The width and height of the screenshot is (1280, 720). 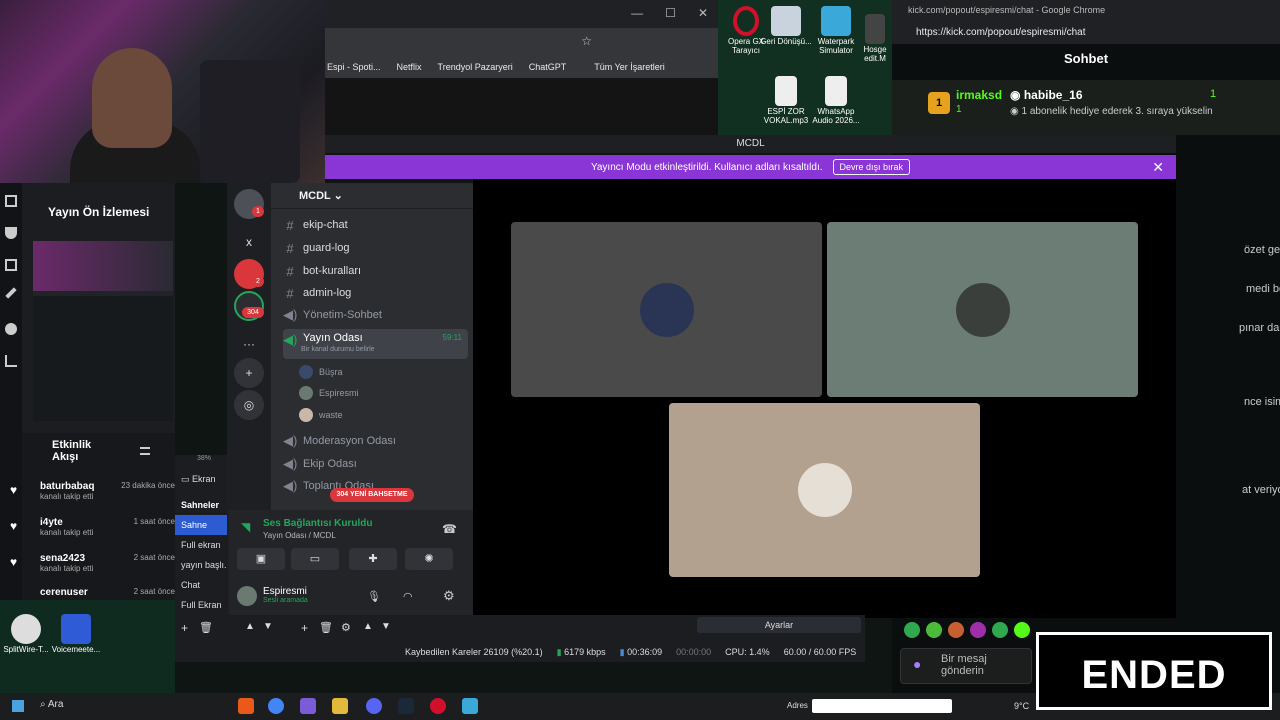 What do you see at coordinates (429, 559) in the screenshot?
I see `soundboard-button: ✺` at bounding box center [429, 559].